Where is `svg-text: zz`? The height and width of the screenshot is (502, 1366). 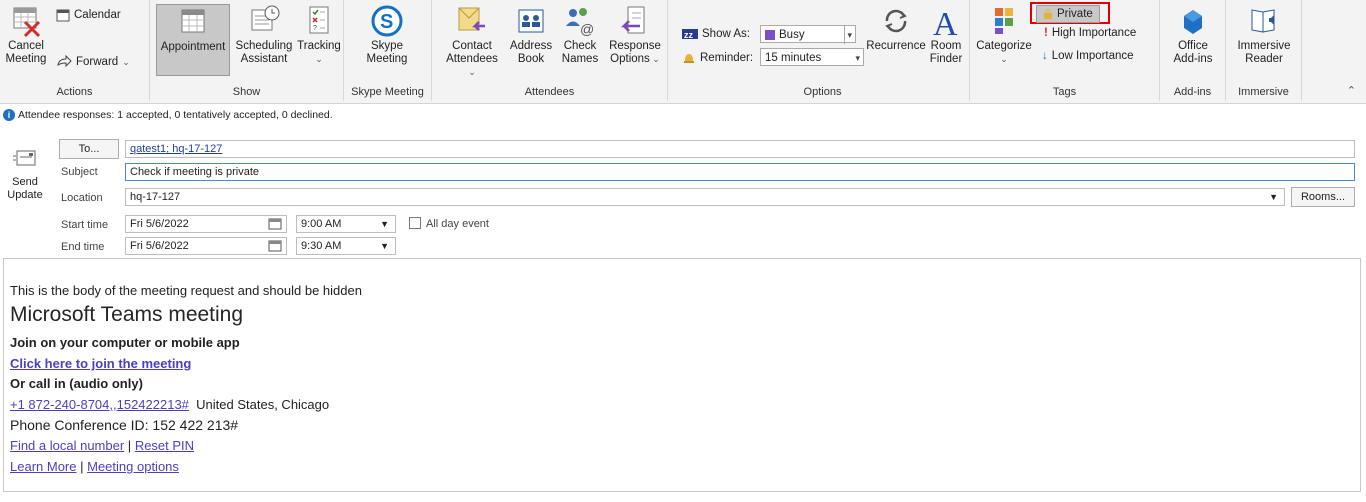
svg-text: zz is located at coordinates (689, 35).